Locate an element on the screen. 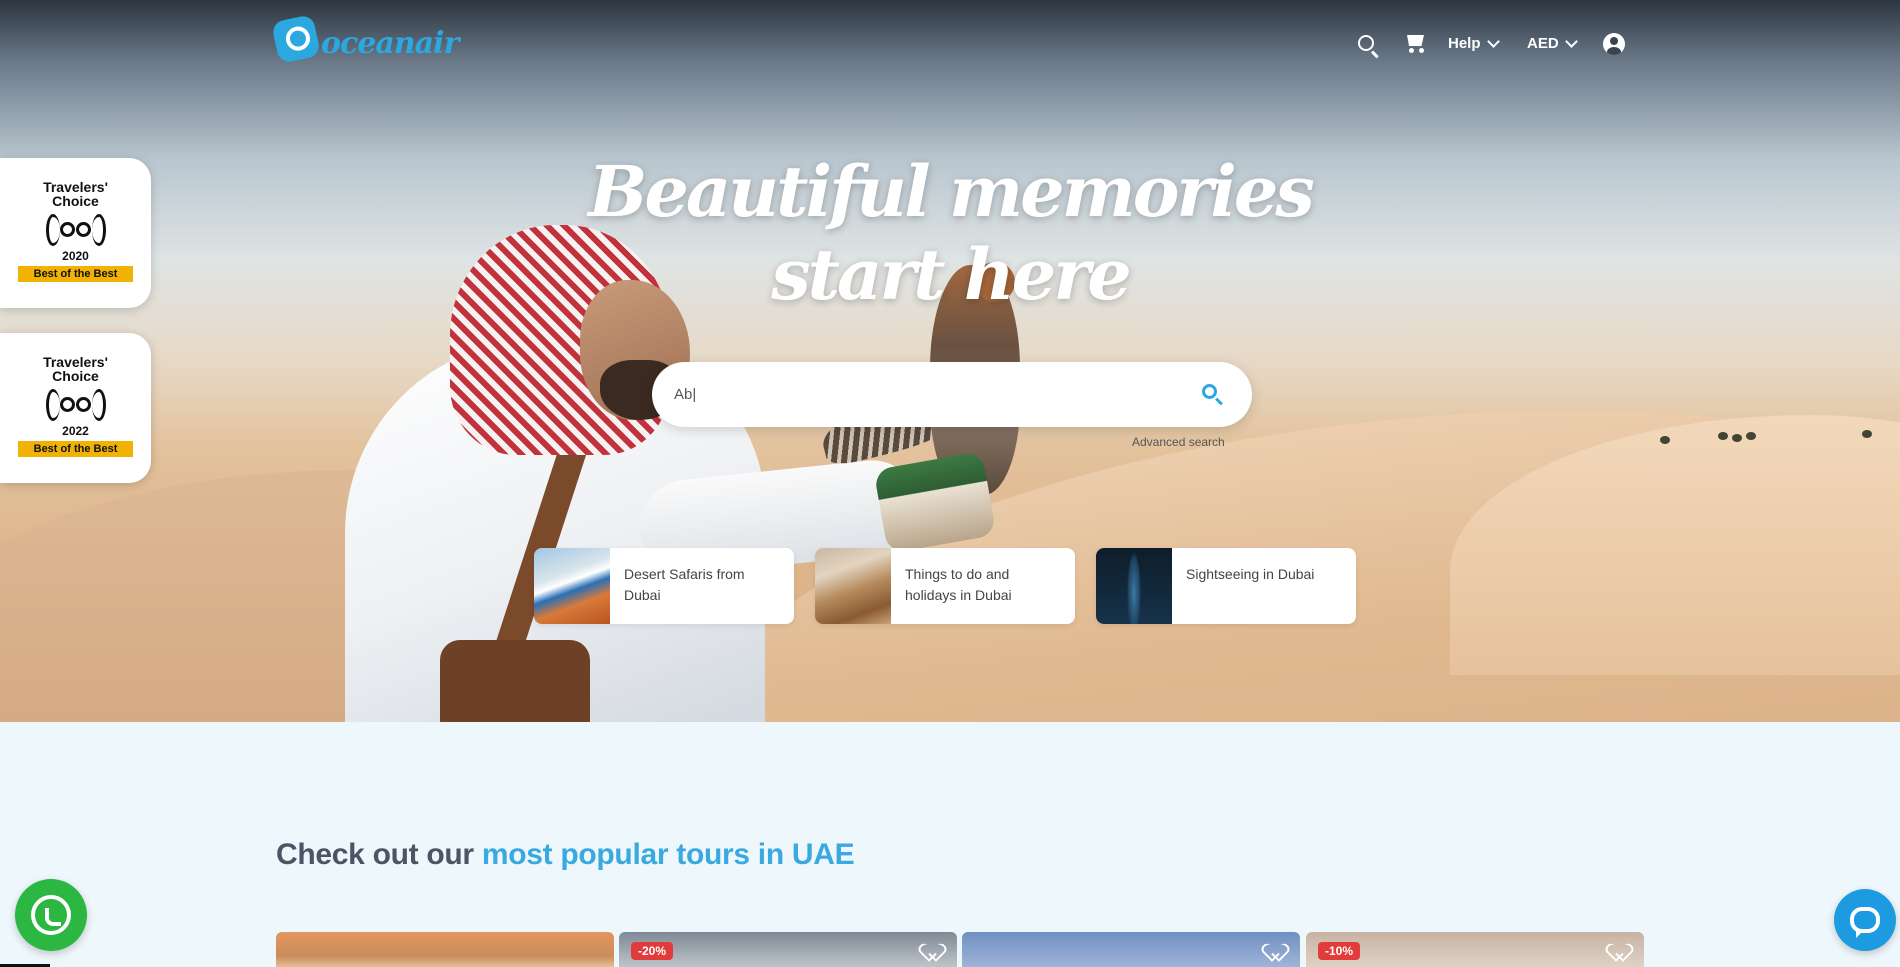 Image resolution: width=1900 pixels, height=967 pixels. user-circle-icon is located at coordinates (1614, 44).